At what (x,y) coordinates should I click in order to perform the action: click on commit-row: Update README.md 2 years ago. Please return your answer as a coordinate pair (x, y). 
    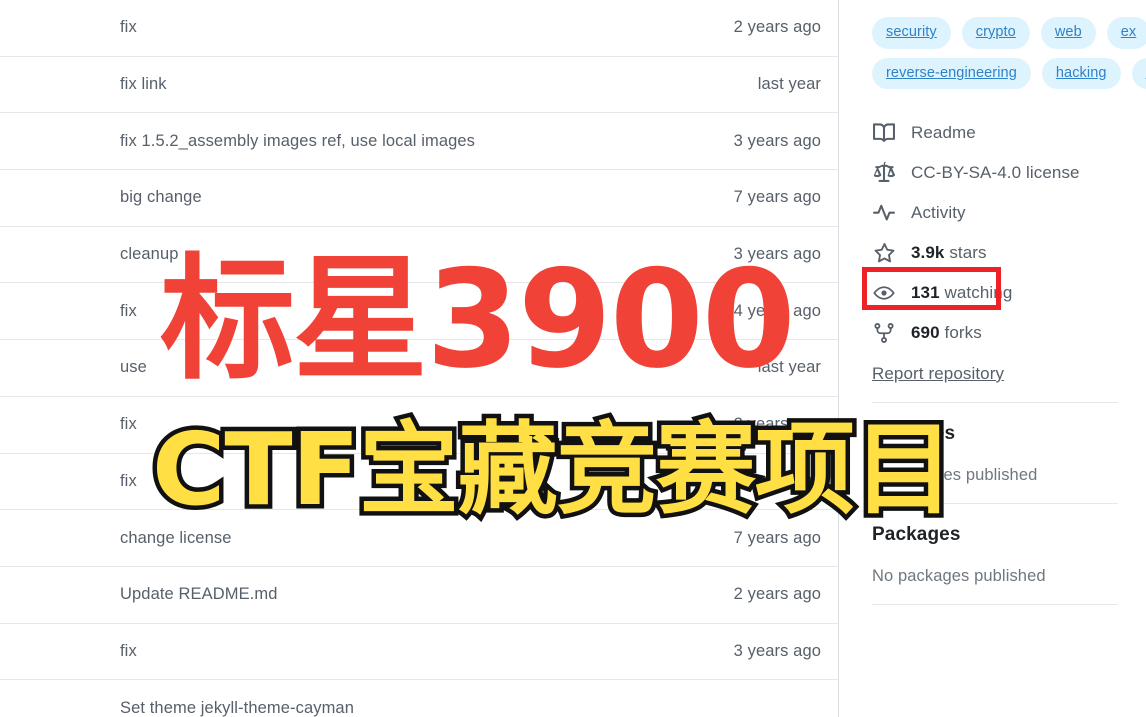
    Looking at the image, I should click on (419, 595).